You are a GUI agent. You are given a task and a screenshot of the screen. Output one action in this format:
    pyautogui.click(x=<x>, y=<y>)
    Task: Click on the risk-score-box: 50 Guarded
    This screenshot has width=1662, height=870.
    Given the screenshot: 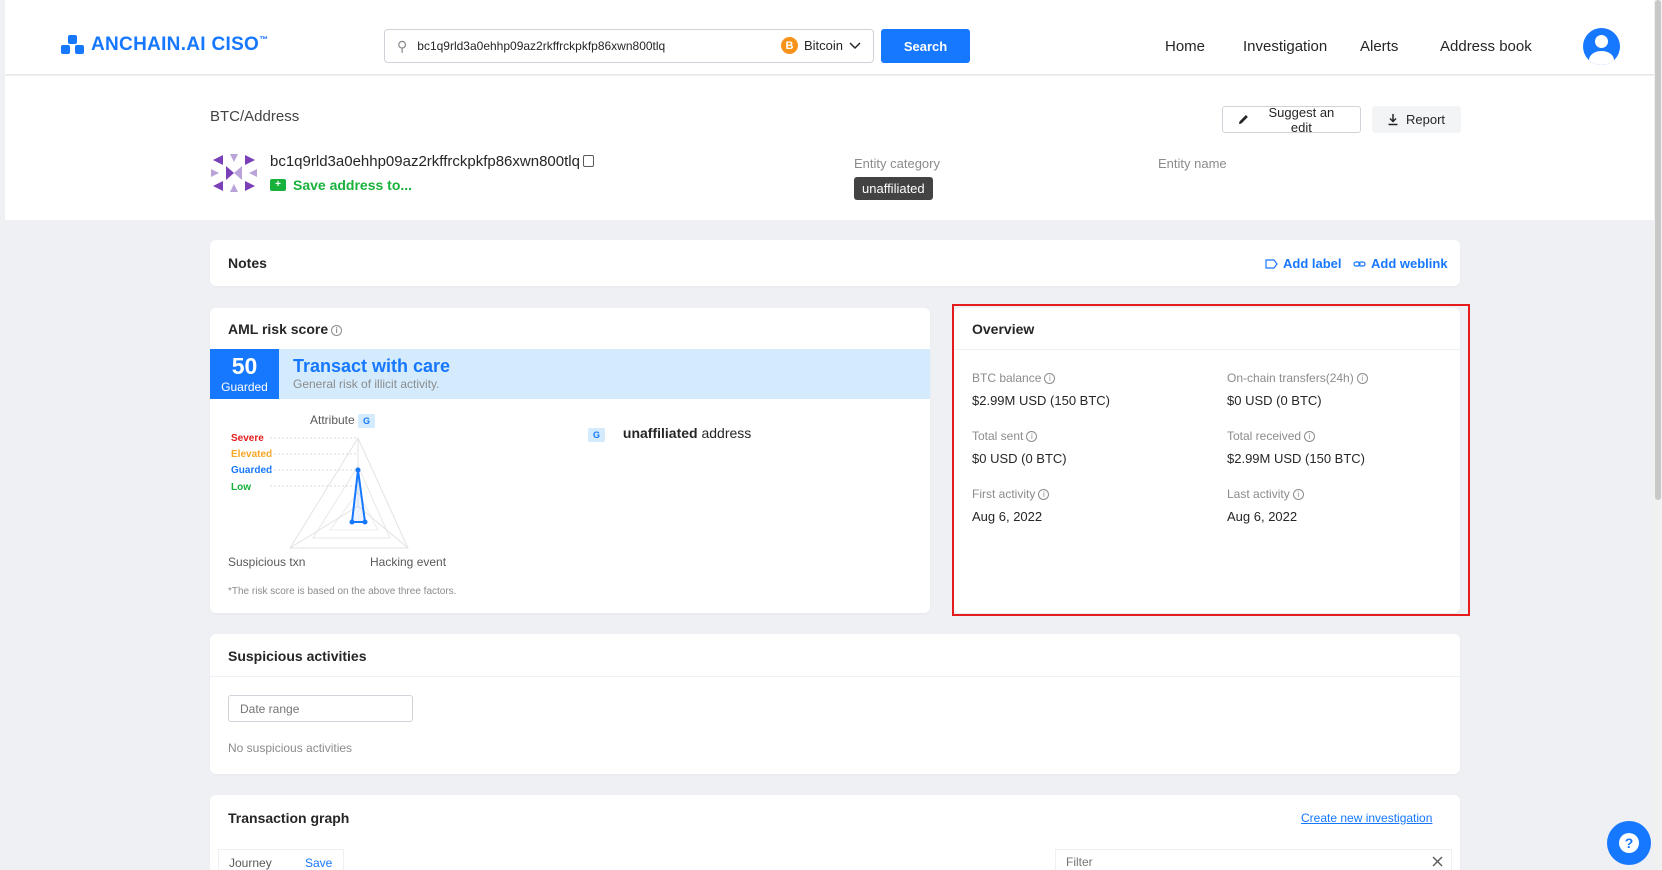 What is the action you would take?
    pyautogui.click(x=244, y=374)
    